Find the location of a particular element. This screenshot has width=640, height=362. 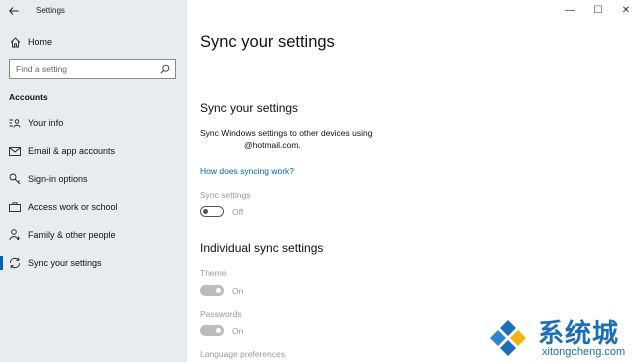

sidebar-item-label: Access work or school is located at coordinates (73, 207).